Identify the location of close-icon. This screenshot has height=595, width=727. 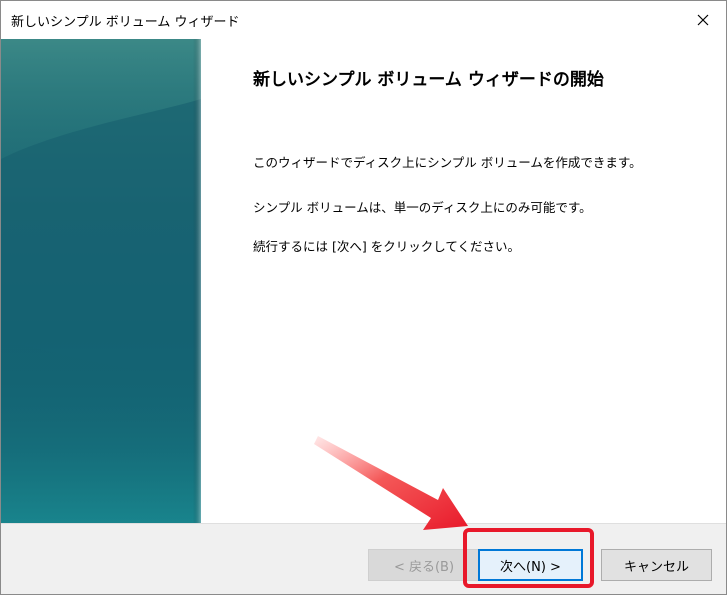
(703, 20).